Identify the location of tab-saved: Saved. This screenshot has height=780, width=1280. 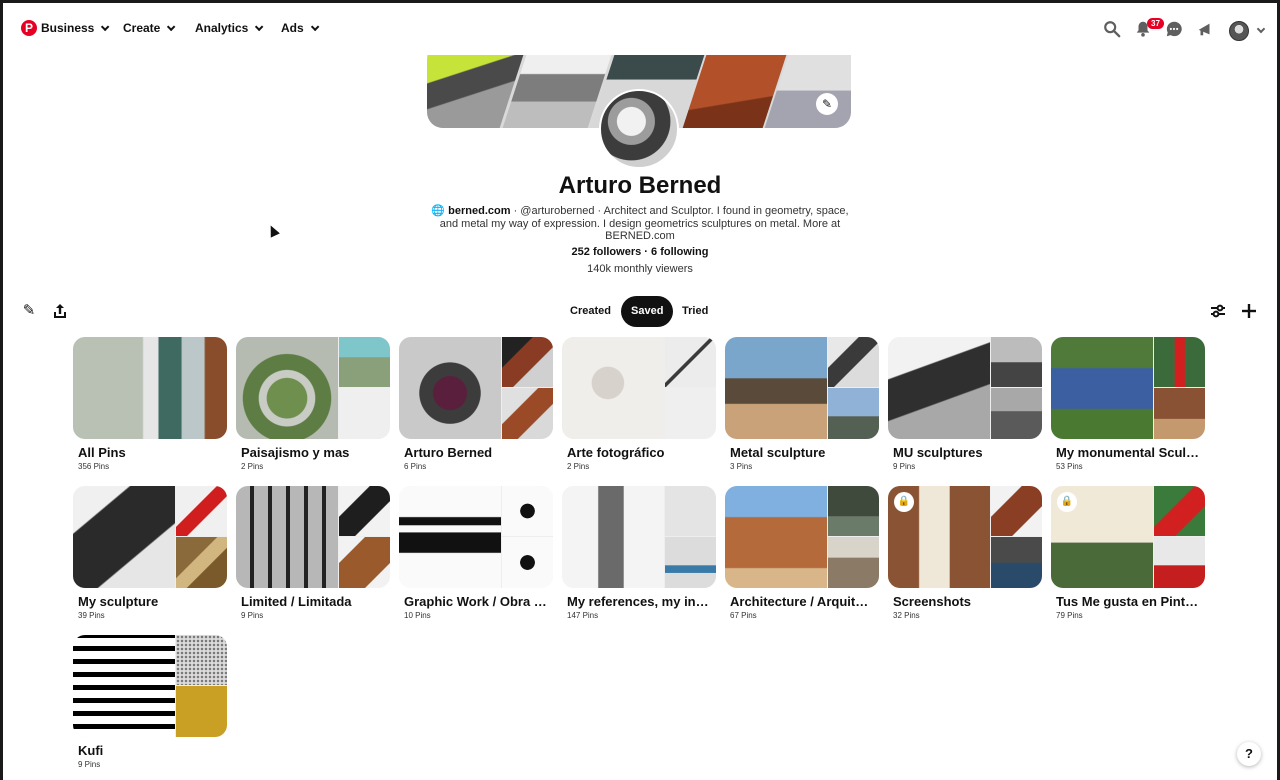
(647, 311).